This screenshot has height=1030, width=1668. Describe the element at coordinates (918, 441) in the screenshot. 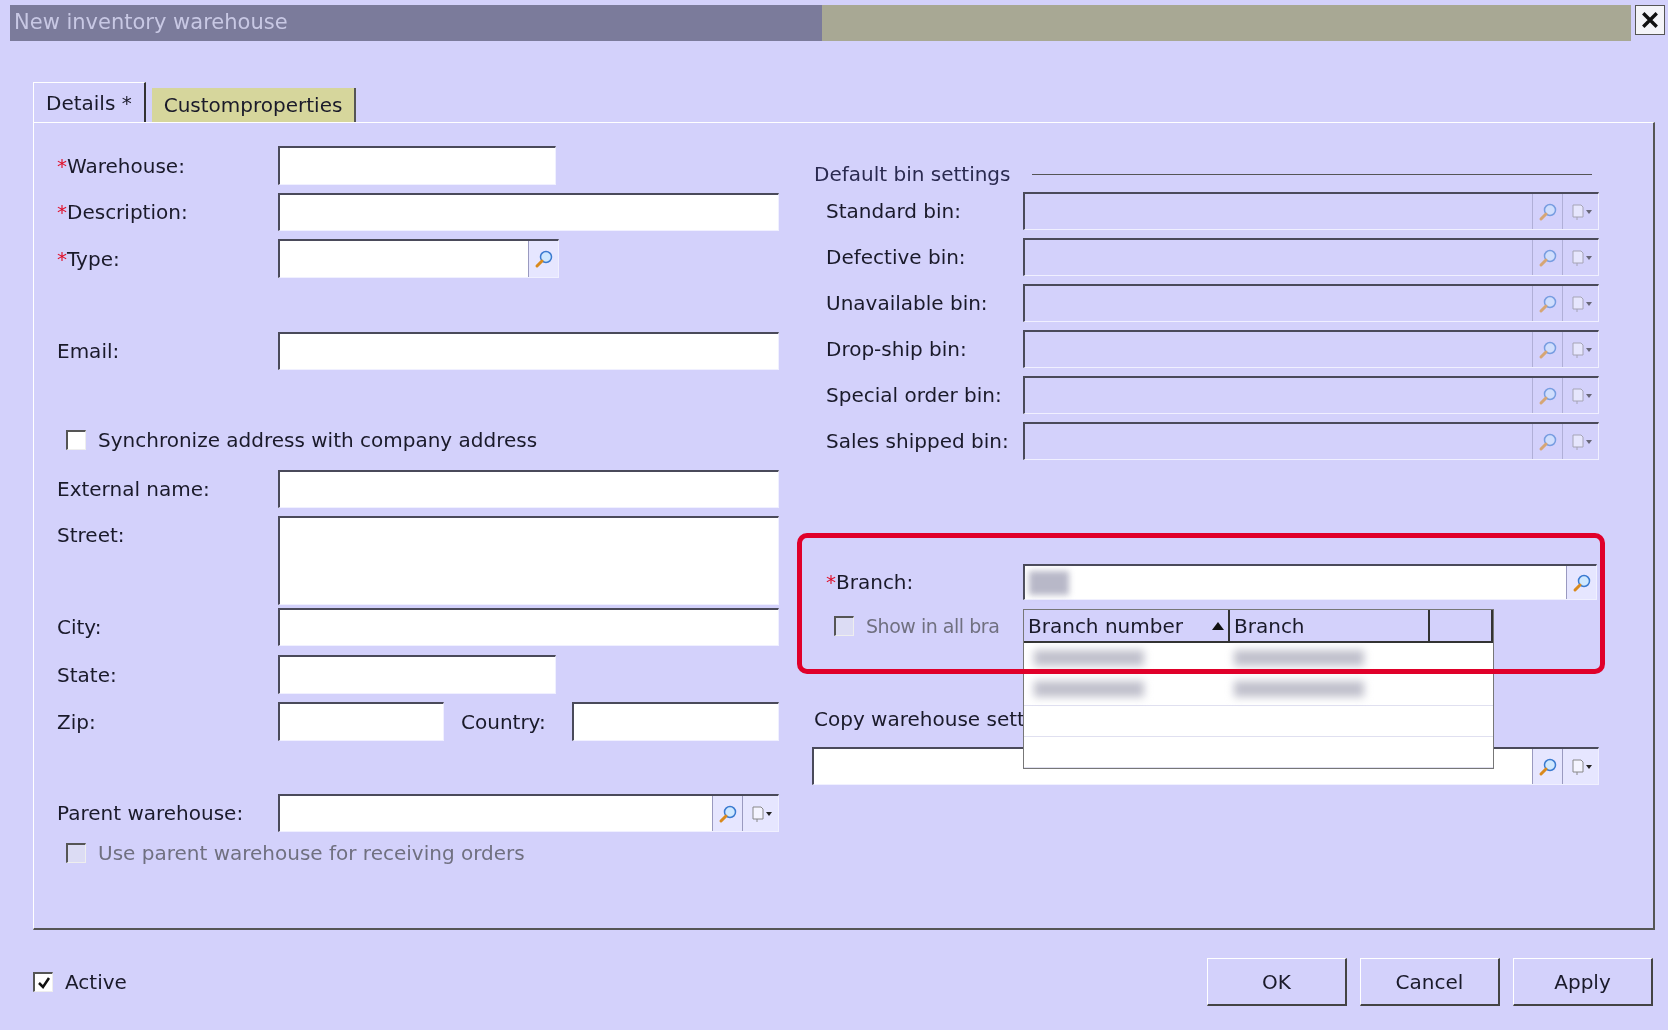

I see `field-label: Sales shipped bin:` at that location.